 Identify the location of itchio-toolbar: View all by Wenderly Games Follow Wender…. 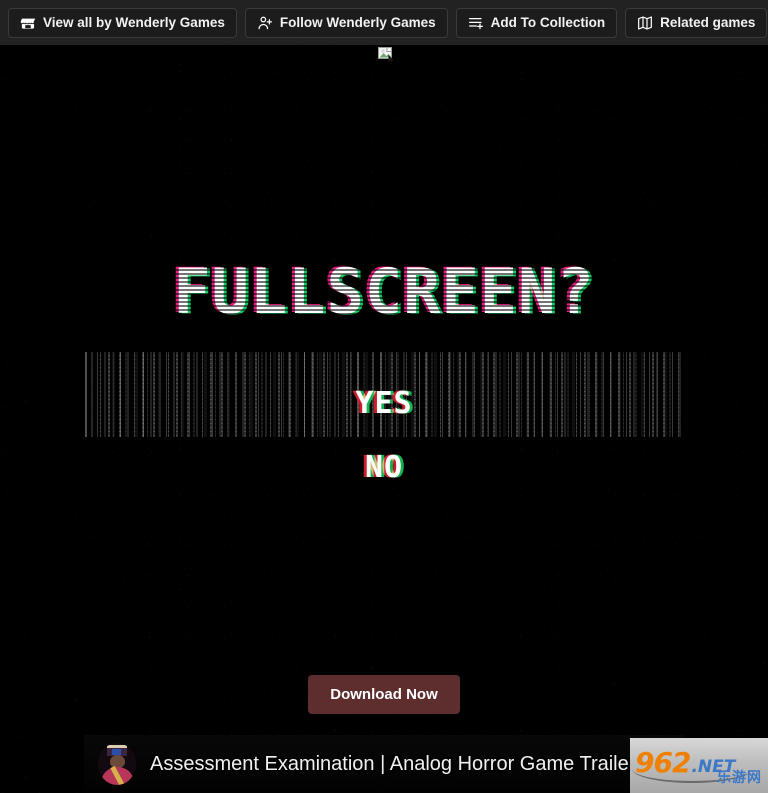
(384, 22).